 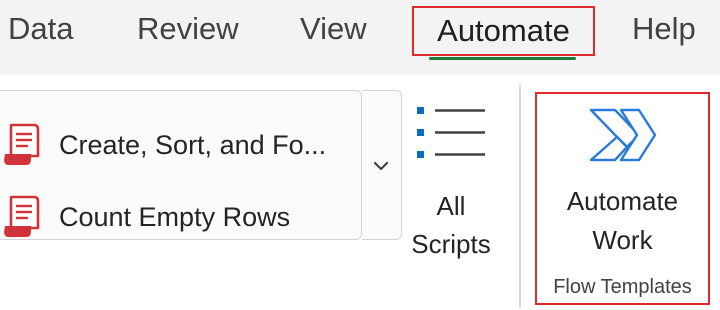 I want to click on list-icon, so click(x=451, y=132).